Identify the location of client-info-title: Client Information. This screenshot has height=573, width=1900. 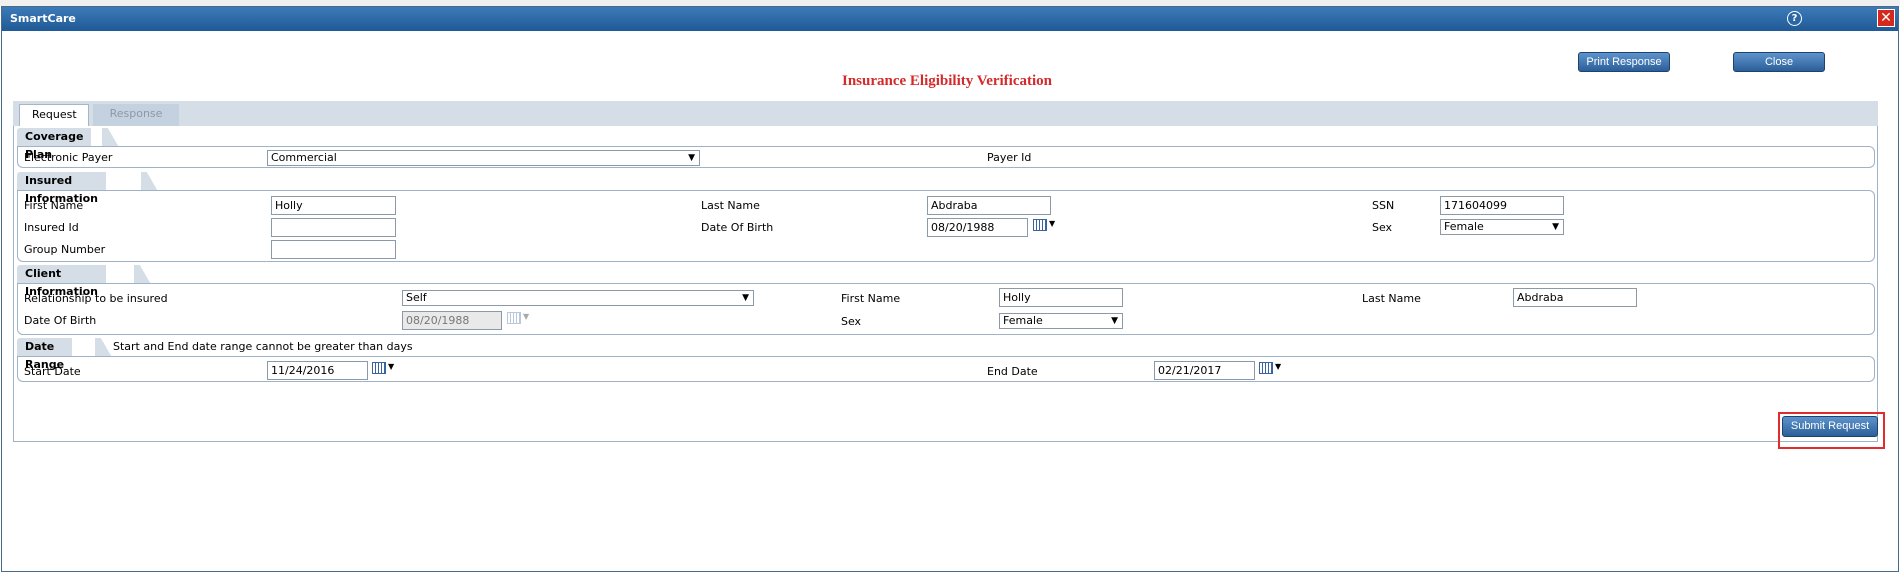
(61, 281).